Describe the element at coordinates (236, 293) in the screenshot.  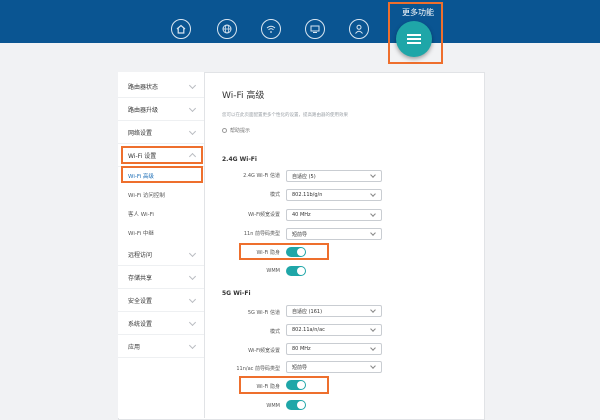
I see `section-title-5g: 5G Wi-Fi` at that location.